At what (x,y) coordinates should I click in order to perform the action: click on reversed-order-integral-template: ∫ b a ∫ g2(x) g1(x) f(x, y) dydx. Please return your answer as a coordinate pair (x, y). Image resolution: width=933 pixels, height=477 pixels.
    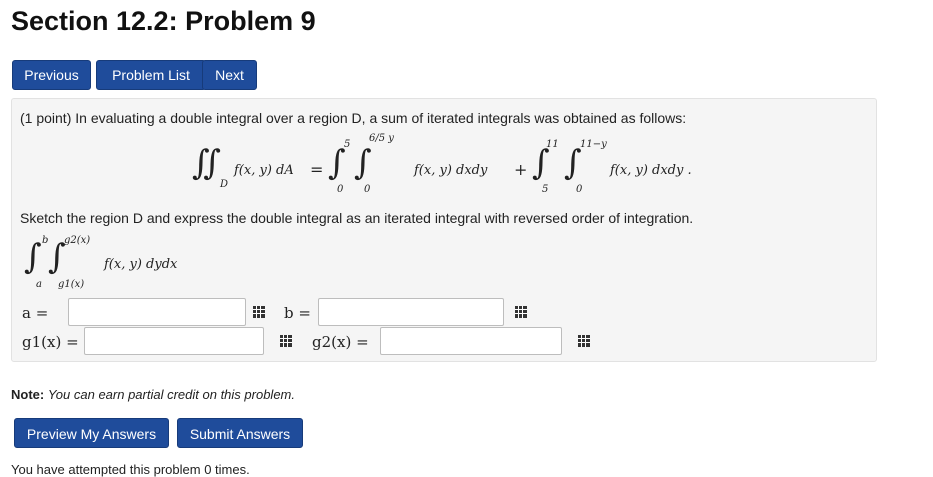
    Looking at the image, I should click on (124, 266).